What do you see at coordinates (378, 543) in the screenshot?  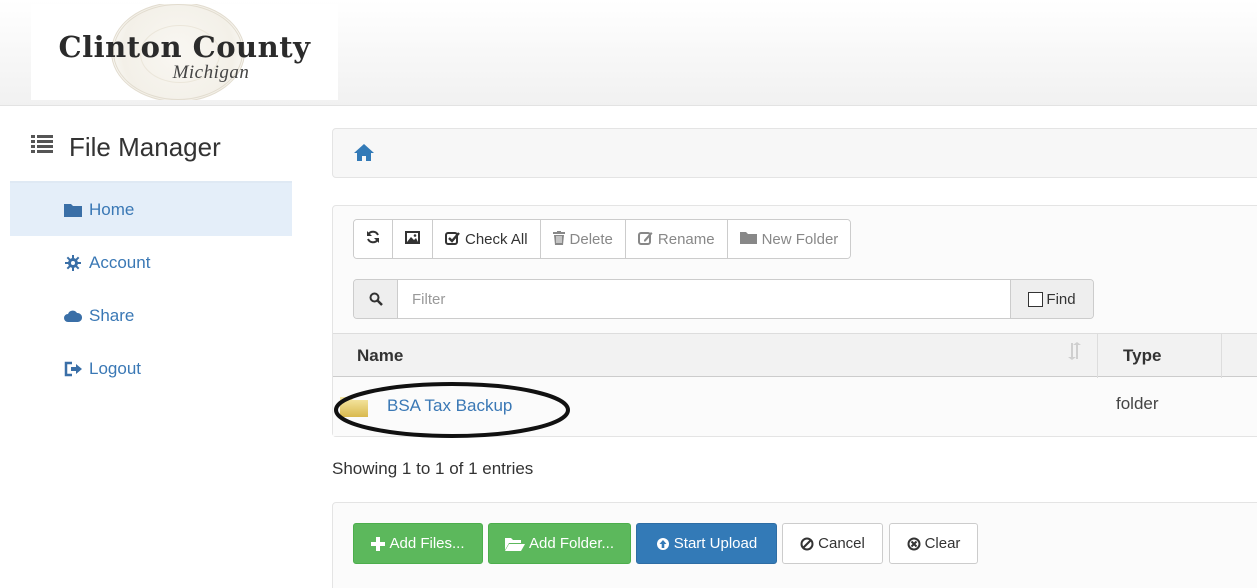 I see `plus-icon` at bounding box center [378, 543].